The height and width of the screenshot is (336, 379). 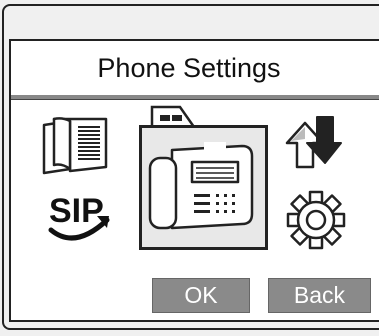 I want to click on sip-logo-text: SIP, so click(x=76, y=211).